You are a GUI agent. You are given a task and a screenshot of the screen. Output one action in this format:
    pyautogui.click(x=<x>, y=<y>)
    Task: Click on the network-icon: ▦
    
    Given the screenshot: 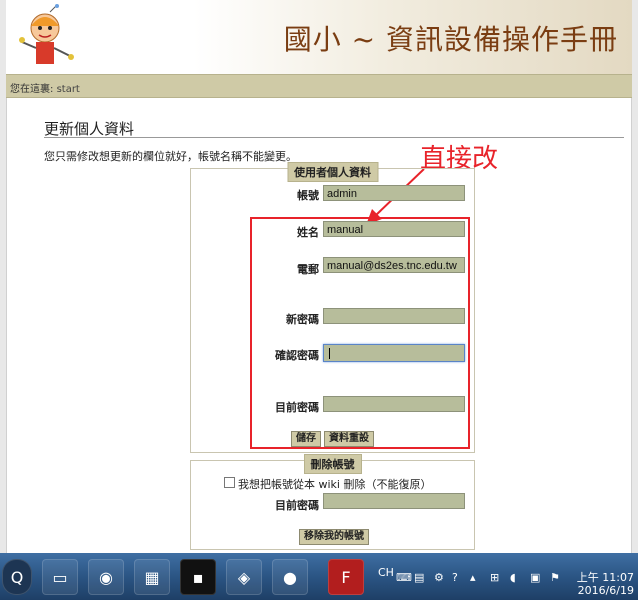 What is the action you would take?
    pyautogui.click(x=152, y=577)
    